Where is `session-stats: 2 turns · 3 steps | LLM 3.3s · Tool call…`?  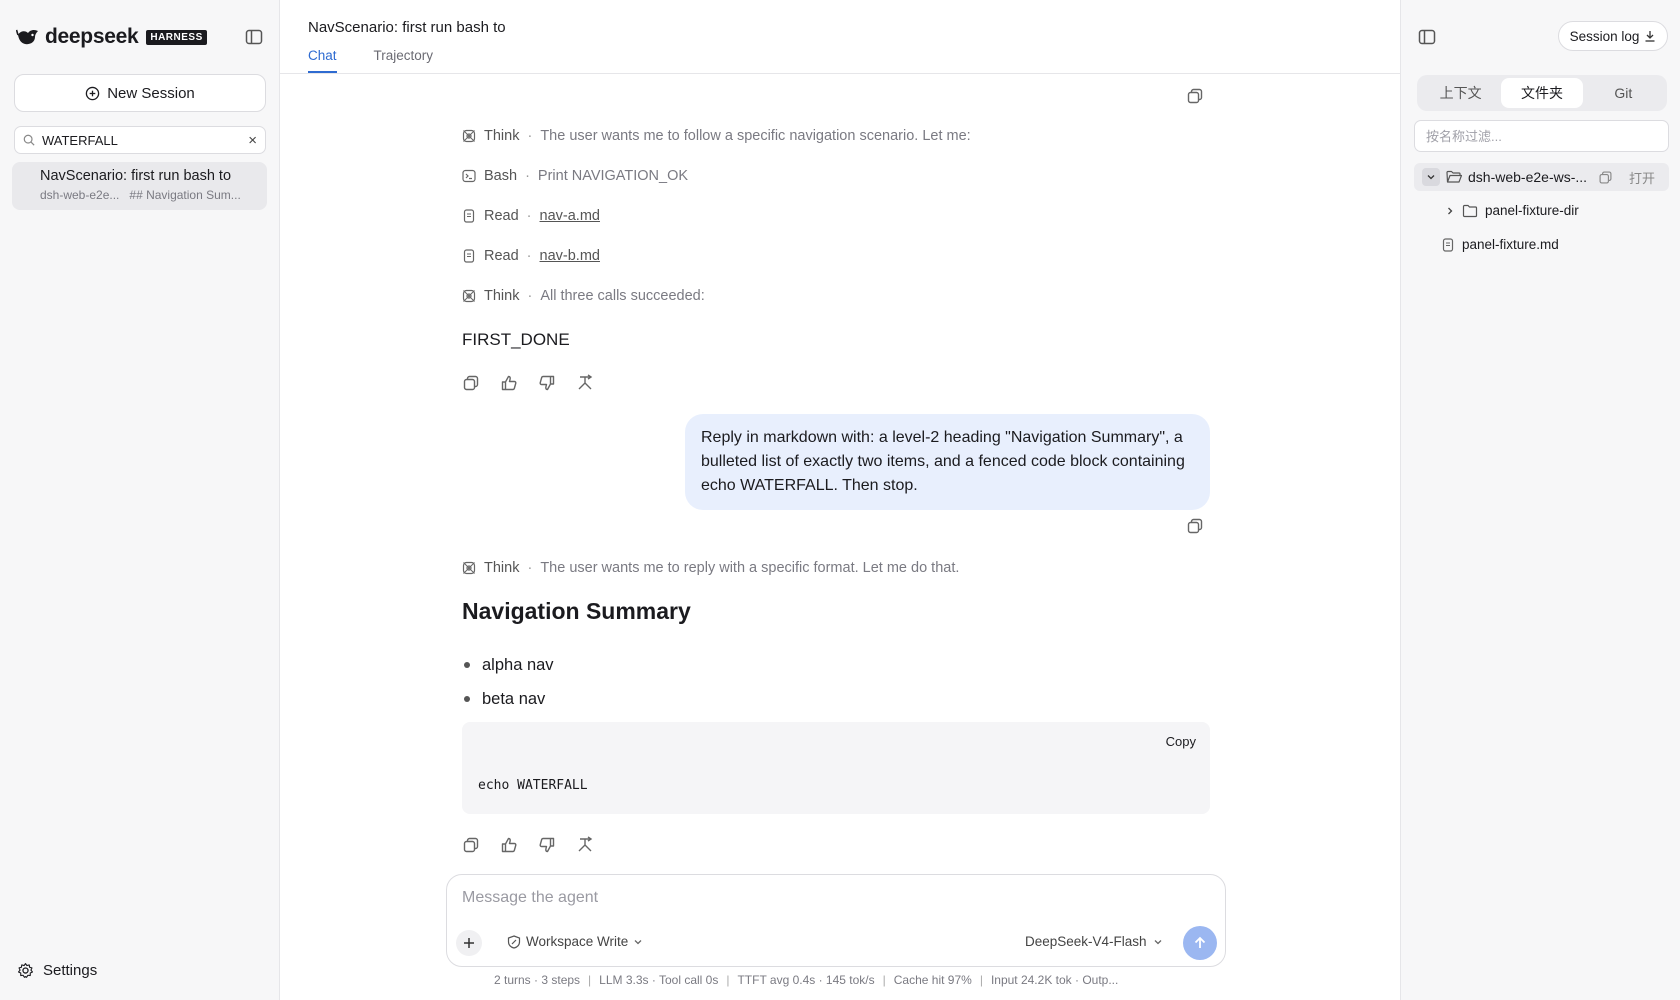 session-stats: 2 turns · 3 steps | LLM 3.3s · Tool call… is located at coordinates (806, 980).